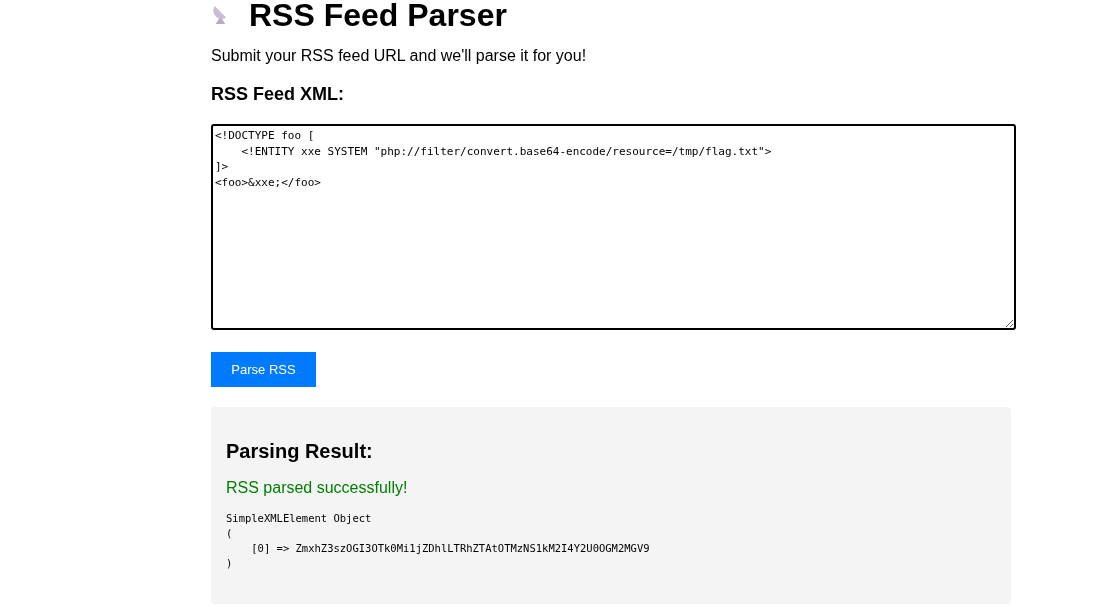 This screenshot has height=607, width=1105. What do you see at coordinates (263, 369) in the screenshot?
I see `parse-rss-button: Parse RSS` at bounding box center [263, 369].